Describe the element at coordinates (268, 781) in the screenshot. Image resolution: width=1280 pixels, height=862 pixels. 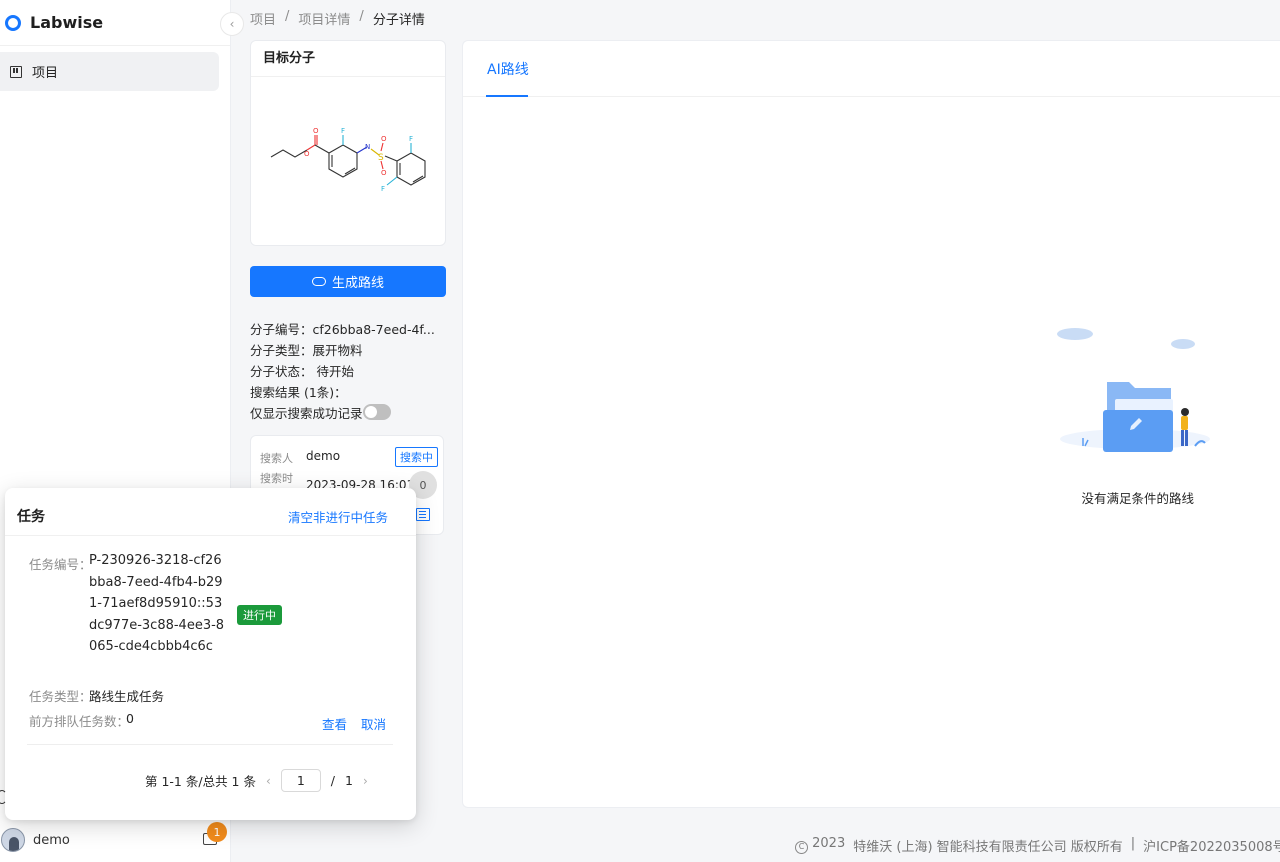
I see `prev-page-icon: ‹` at that location.